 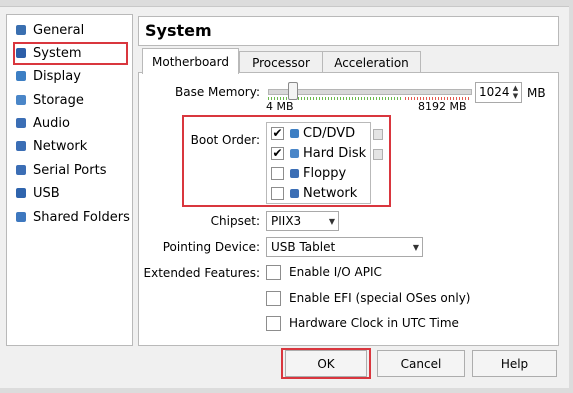 I want to click on memory-min-label: 4 MB, so click(x=280, y=106).